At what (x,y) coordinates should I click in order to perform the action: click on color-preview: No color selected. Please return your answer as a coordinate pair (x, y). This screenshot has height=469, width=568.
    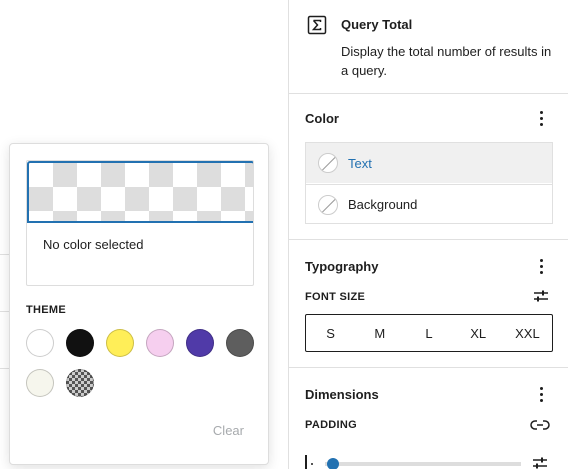
    Looking at the image, I should click on (140, 223).